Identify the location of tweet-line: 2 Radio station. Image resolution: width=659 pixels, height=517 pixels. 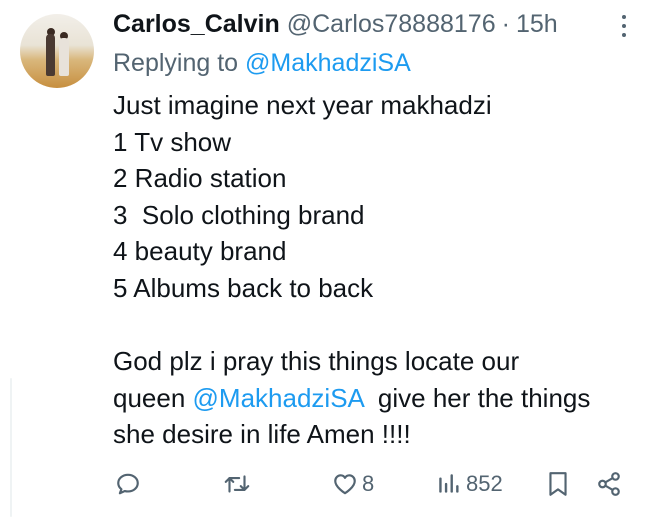
(200, 178).